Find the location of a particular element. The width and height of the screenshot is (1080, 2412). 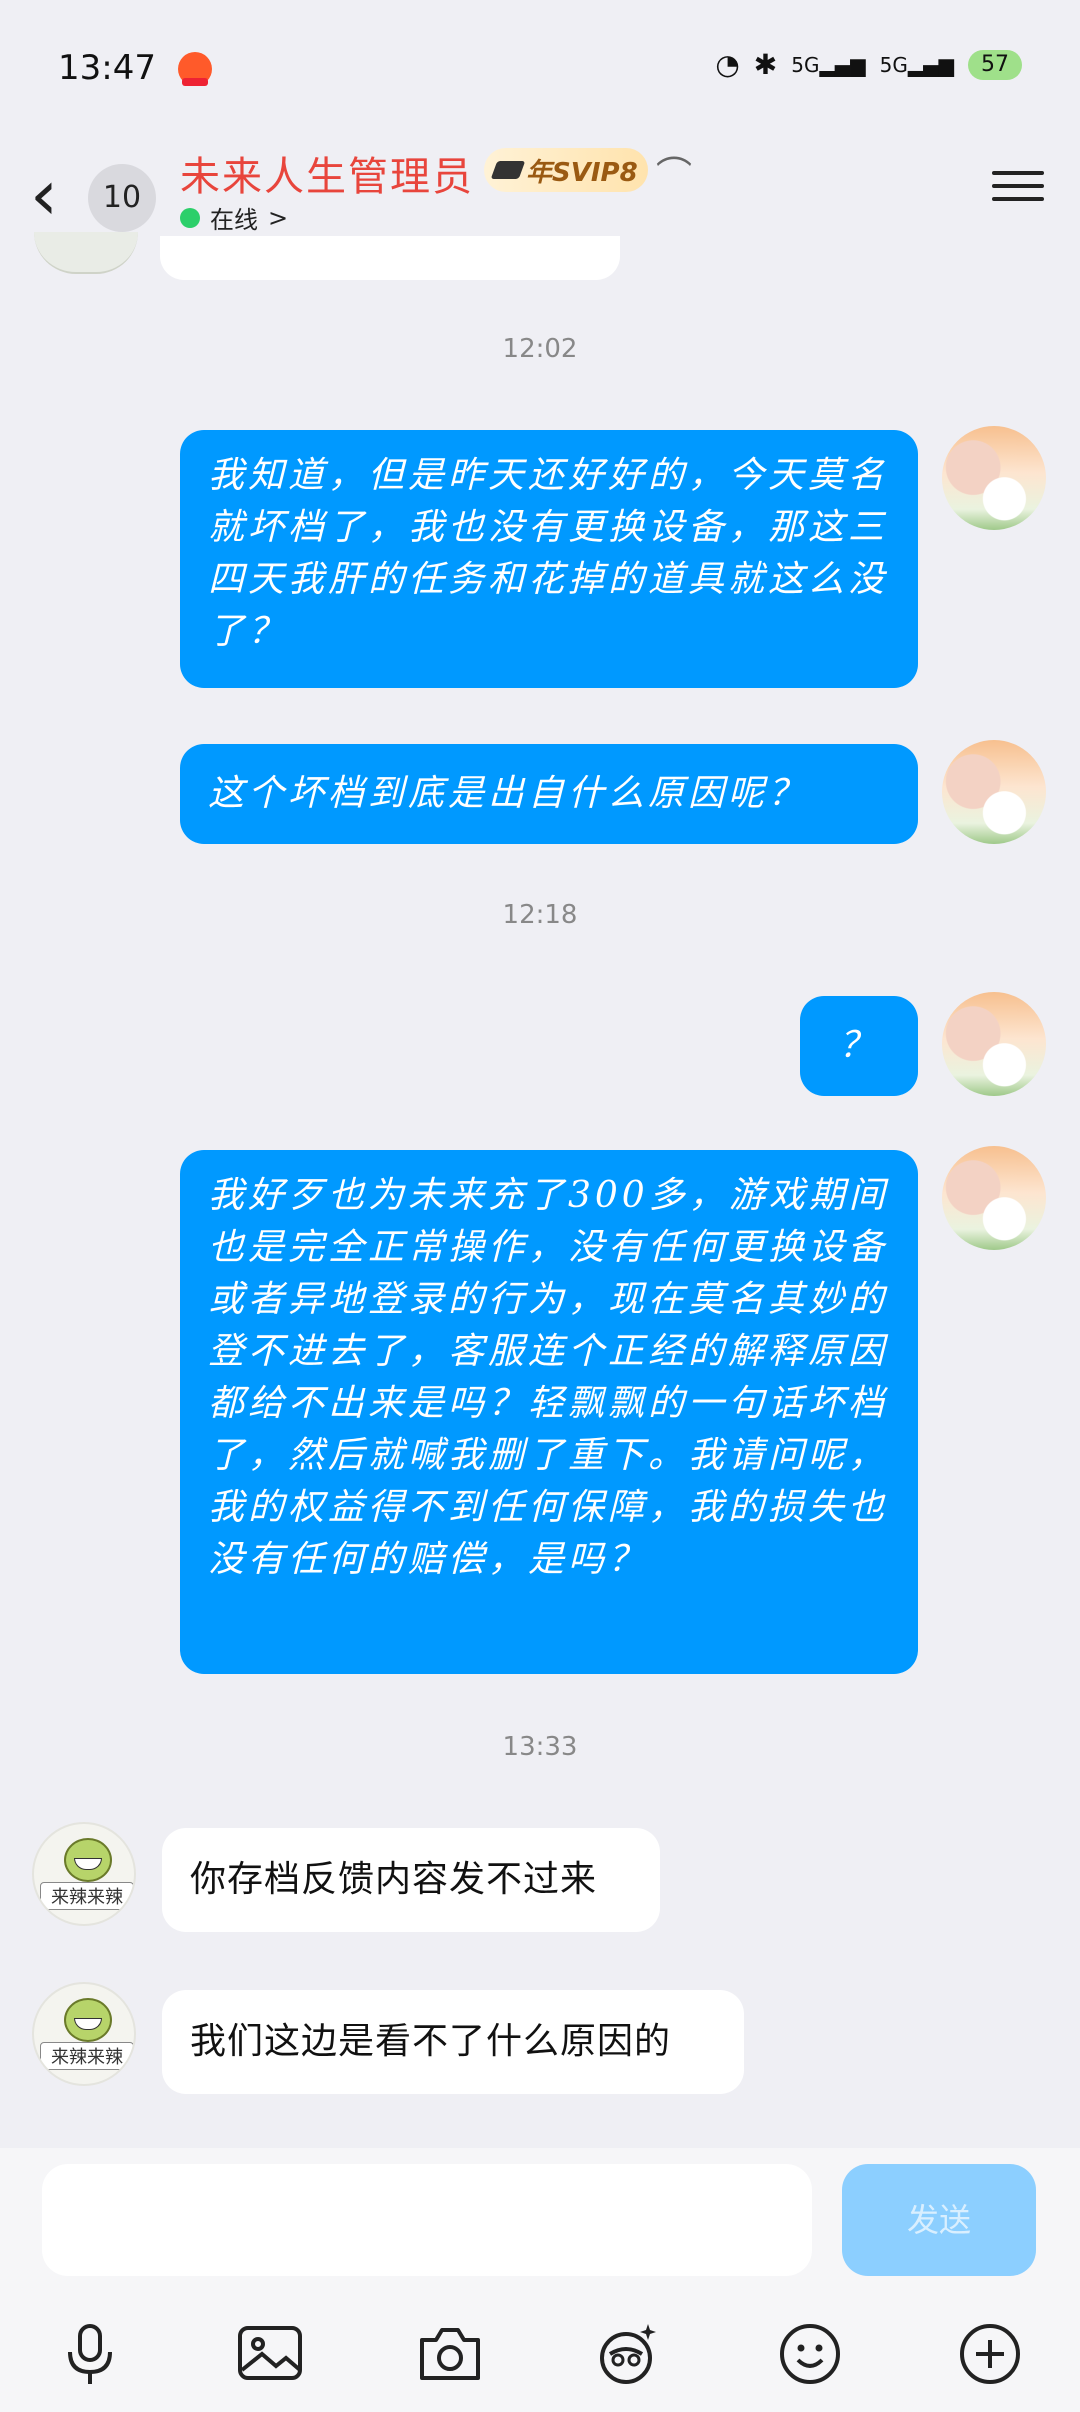

timestamp: 12:02 is located at coordinates (540, 349).